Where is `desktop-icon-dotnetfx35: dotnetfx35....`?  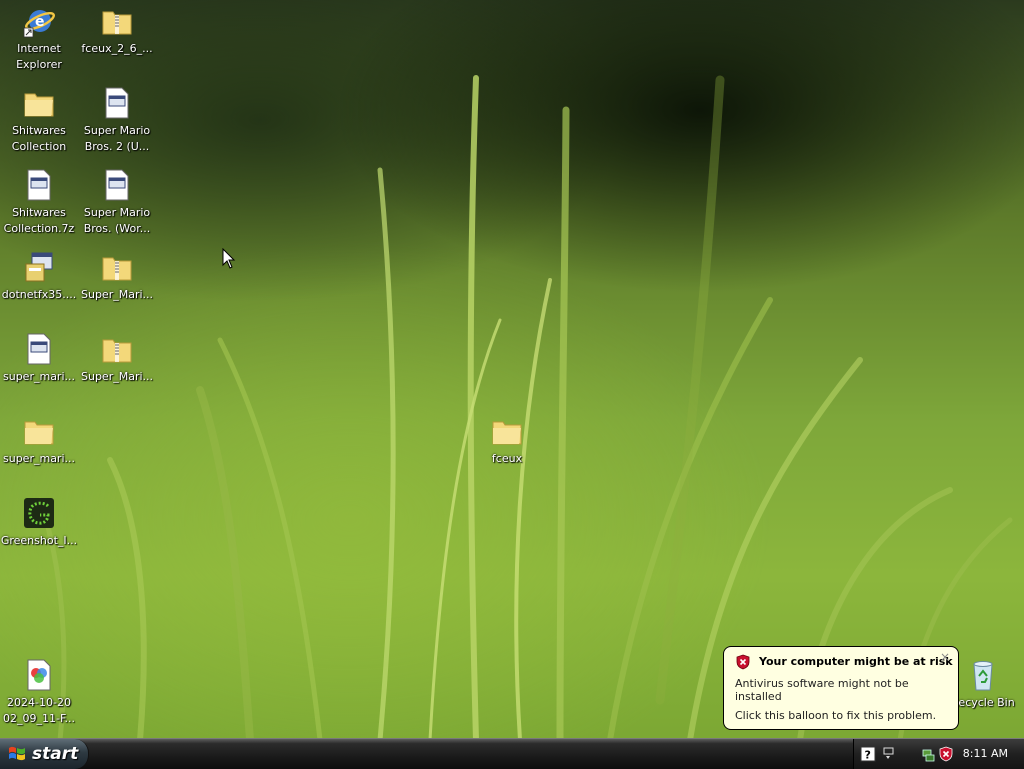
desktop-icon-dotnetfx35: dotnetfx35.... is located at coordinates (39, 276).